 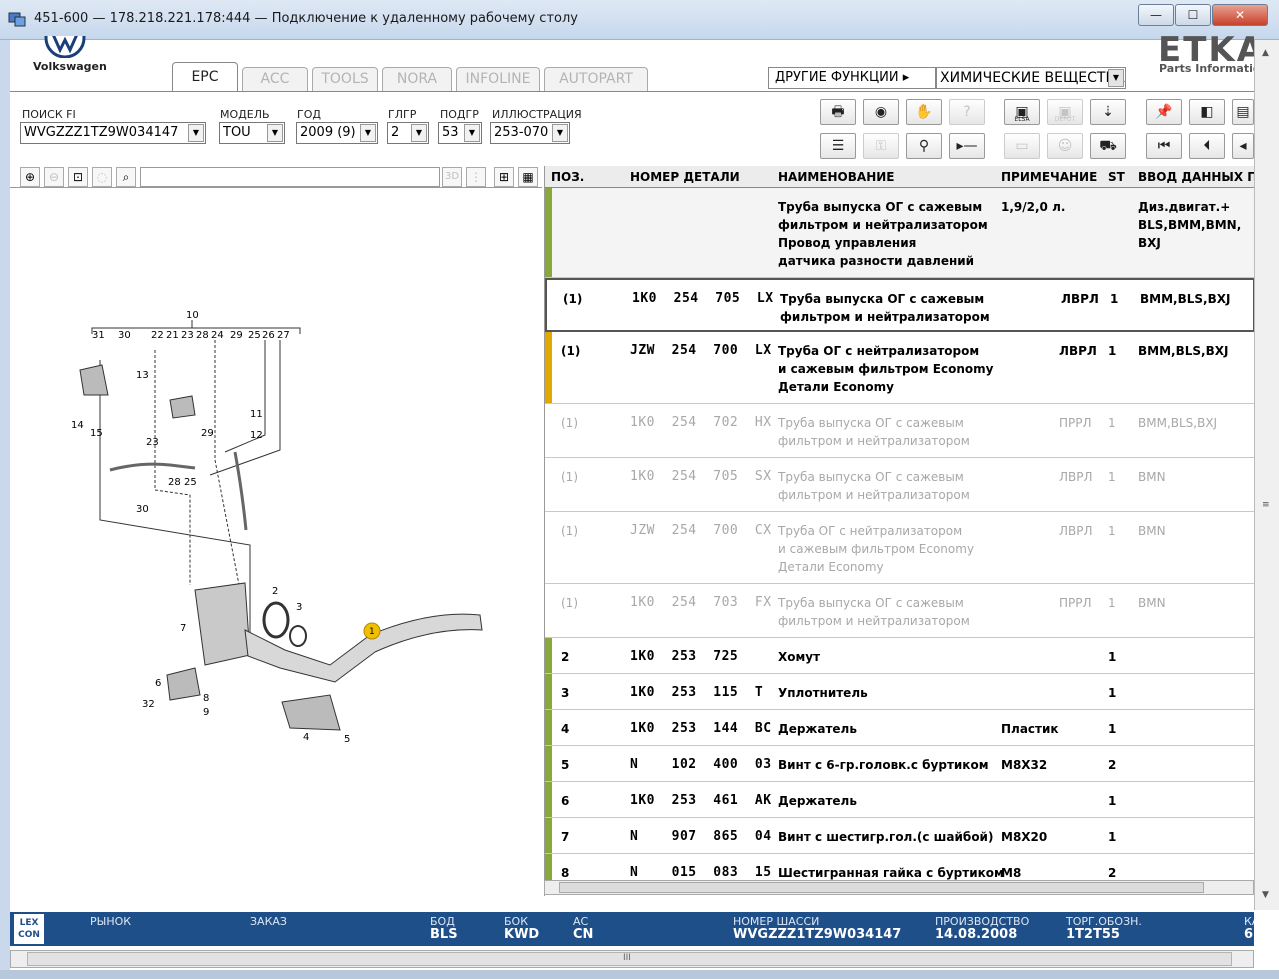 What do you see at coordinates (1266, 475) in the screenshot?
I see `vertical-scrollbar: ▲ ≡ ▼` at bounding box center [1266, 475].